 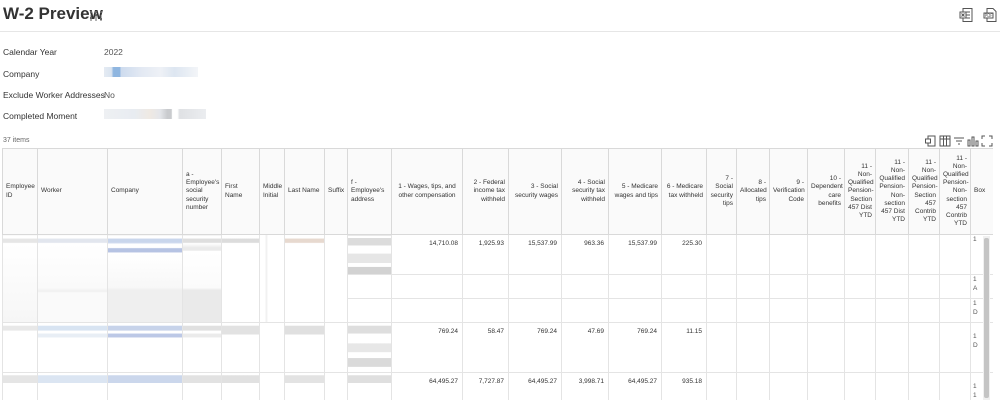 What do you see at coordinates (53, 13) in the screenshot?
I see `page-title: W-2 Preview` at bounding box center [53, 13].